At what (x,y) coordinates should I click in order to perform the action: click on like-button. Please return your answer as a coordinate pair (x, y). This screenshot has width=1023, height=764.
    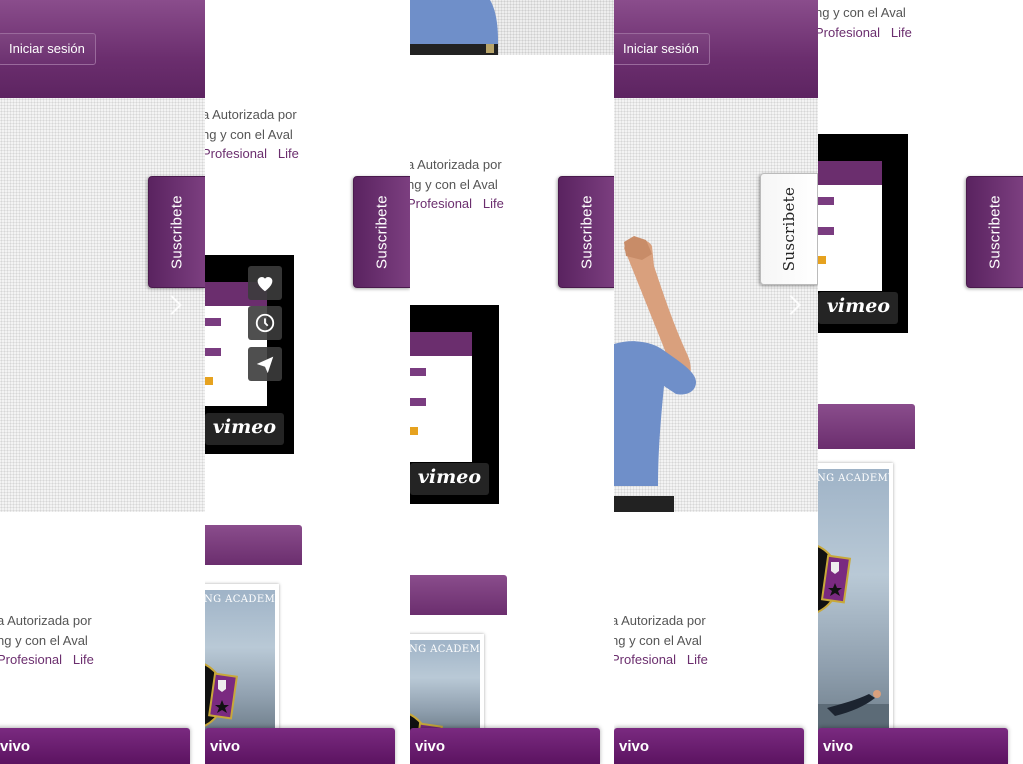
    Looking at the image, I should click on (265, 283).